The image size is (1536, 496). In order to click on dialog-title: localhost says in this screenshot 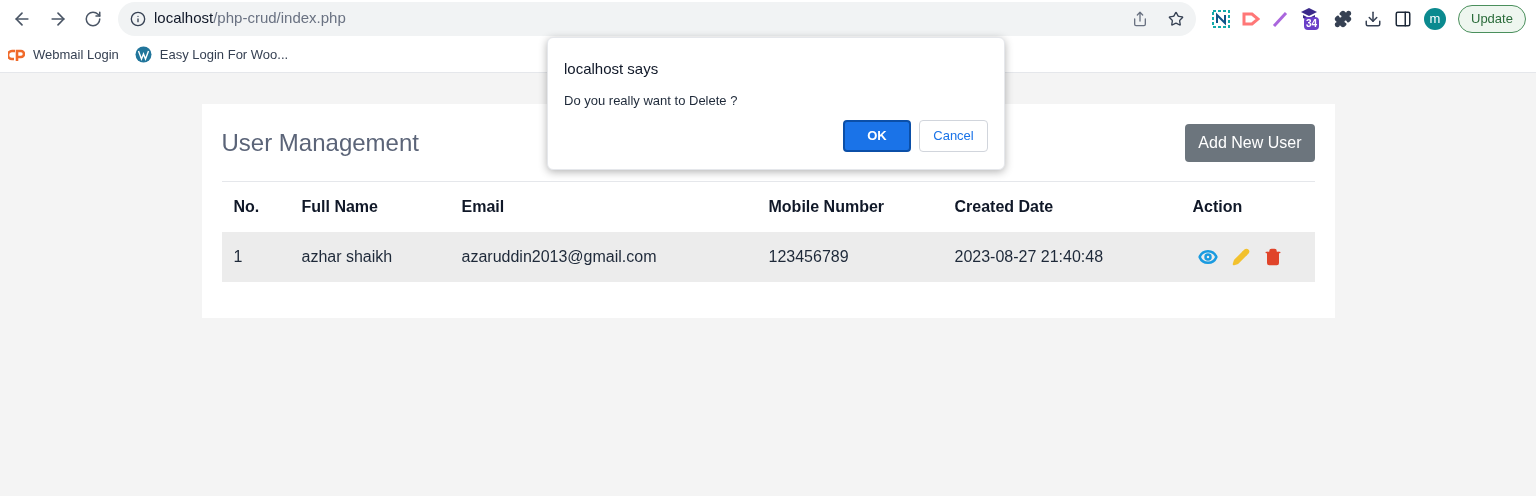, I will do `click(612, 69)`.